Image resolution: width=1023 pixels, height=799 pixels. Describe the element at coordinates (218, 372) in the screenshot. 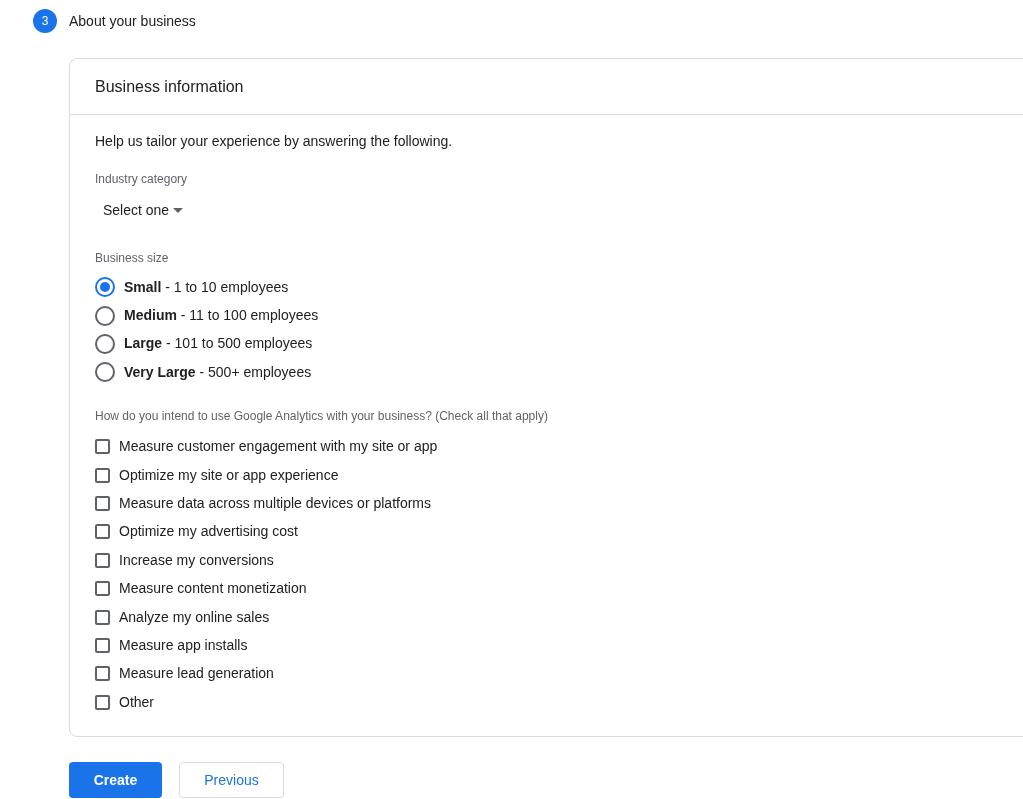

I see `option-label: Very Large - 500+ employees` at that location.